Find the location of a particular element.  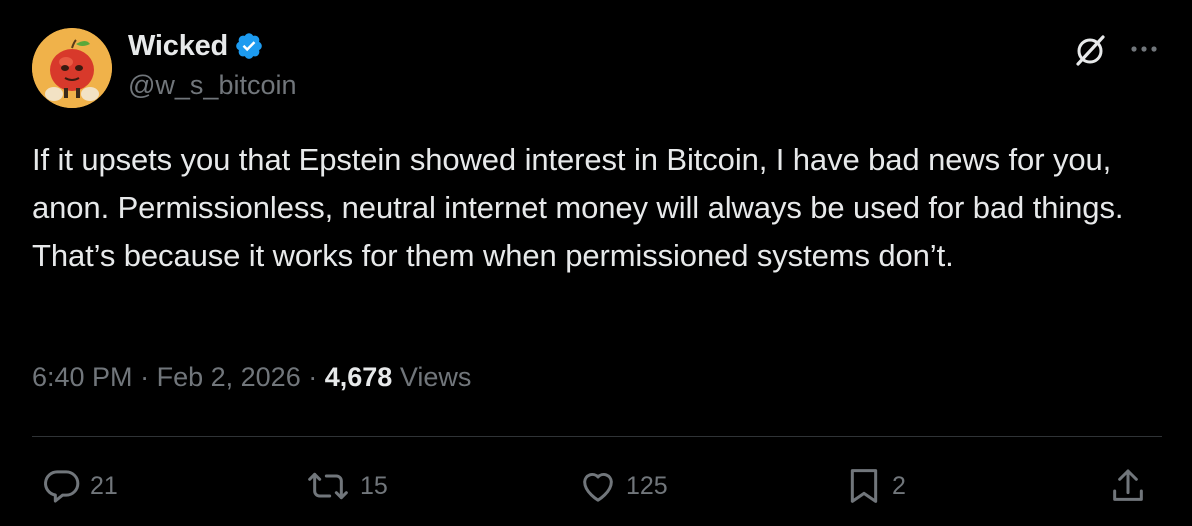

avatar is located at coordinates (72, 68).